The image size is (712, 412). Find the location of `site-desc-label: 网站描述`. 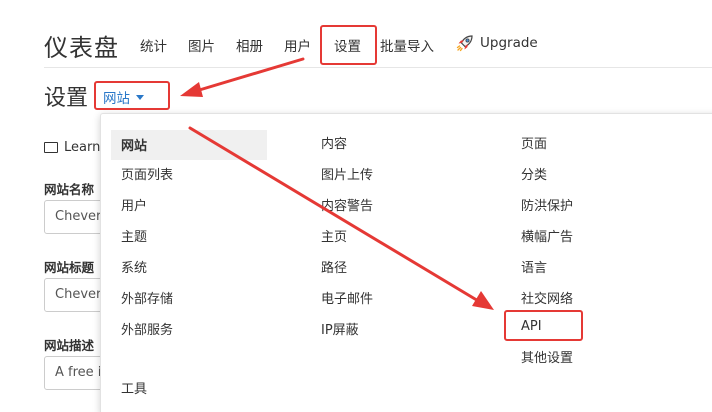

site-desc-label: 网站描述 is located at coordinates (69, 345).